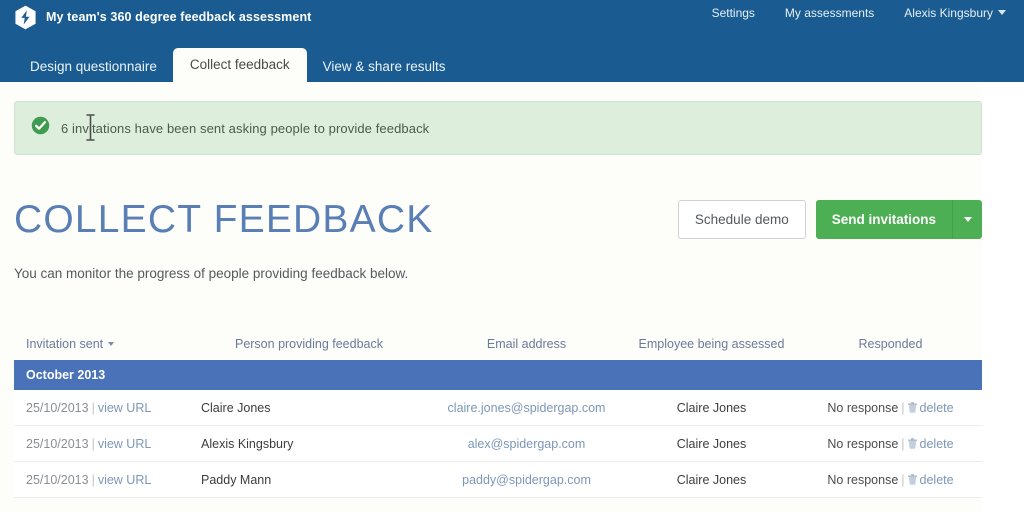  Describe the element at coordinates (93, 67) in the screenshot. I see `tab-design-questionnaire: Design questionnaire` at that location.